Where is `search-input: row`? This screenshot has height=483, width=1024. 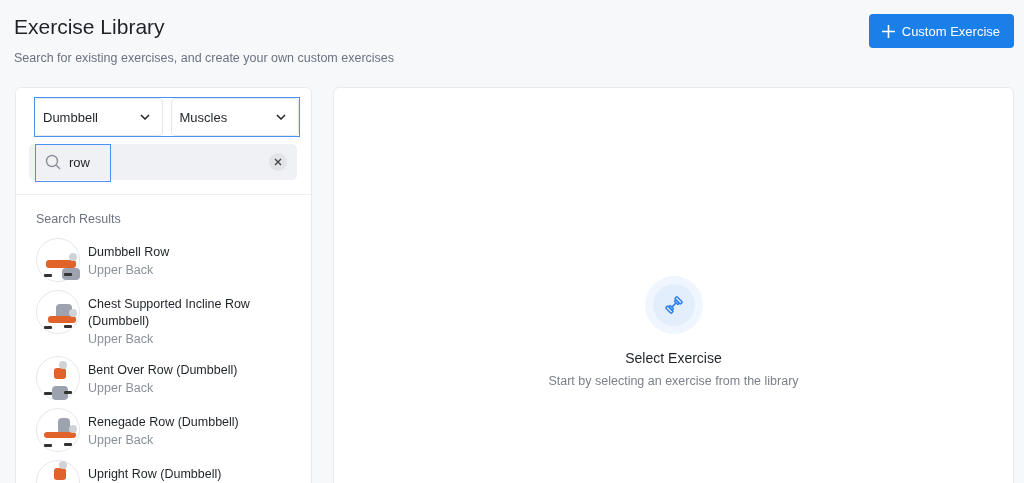 search-input: row is located at coordinates (99, 162).